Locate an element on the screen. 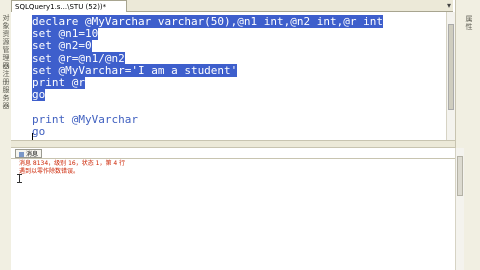 This screenshot has height=270, width=480. results-tab-bar: 消息 is located at coordinates (233, 153).